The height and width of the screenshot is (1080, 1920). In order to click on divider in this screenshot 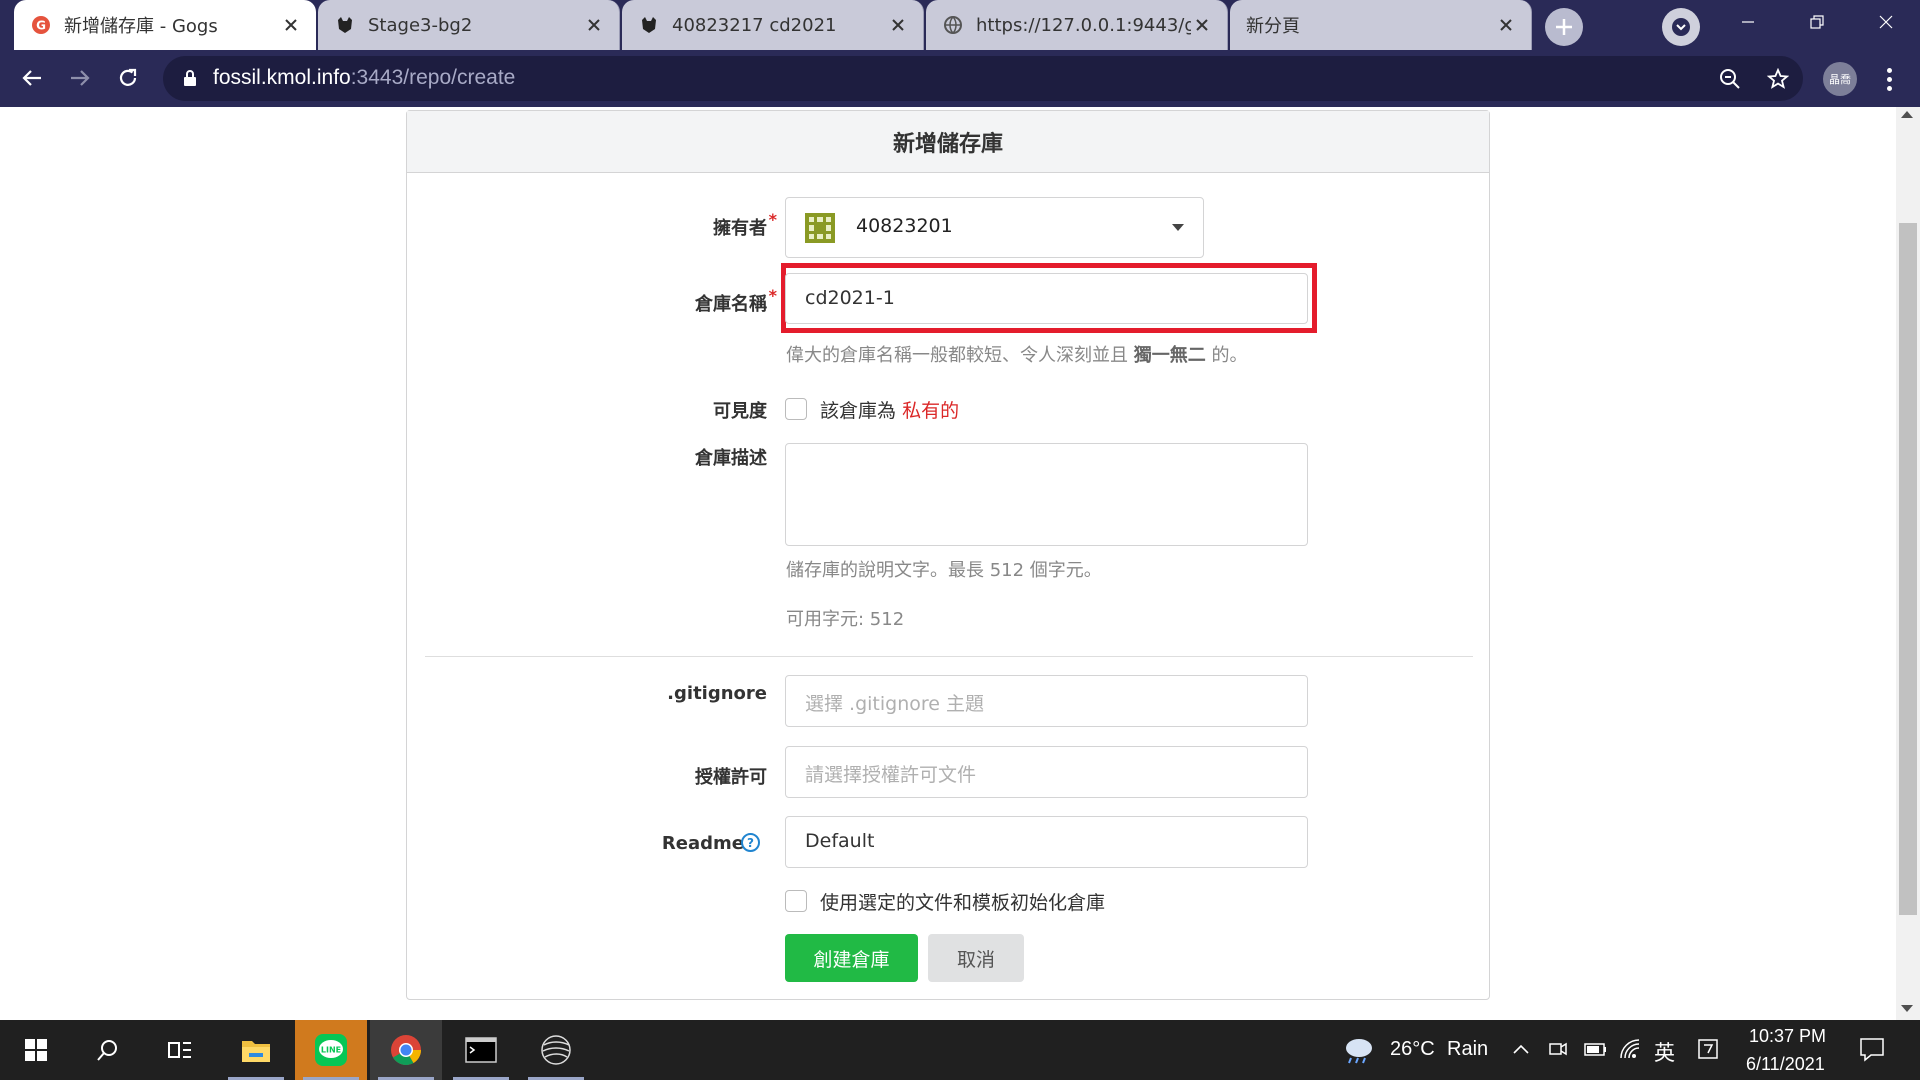, I will do `click(949, 656)`.